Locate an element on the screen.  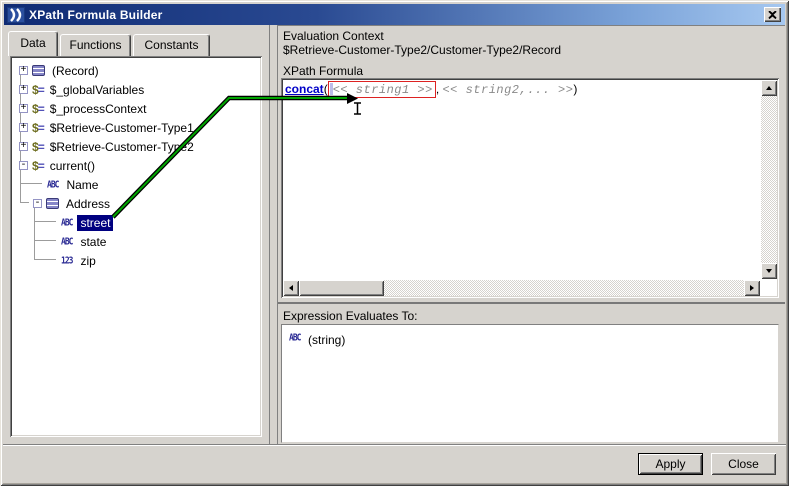
scroll-down-icon is located at coordinates (769, 271).